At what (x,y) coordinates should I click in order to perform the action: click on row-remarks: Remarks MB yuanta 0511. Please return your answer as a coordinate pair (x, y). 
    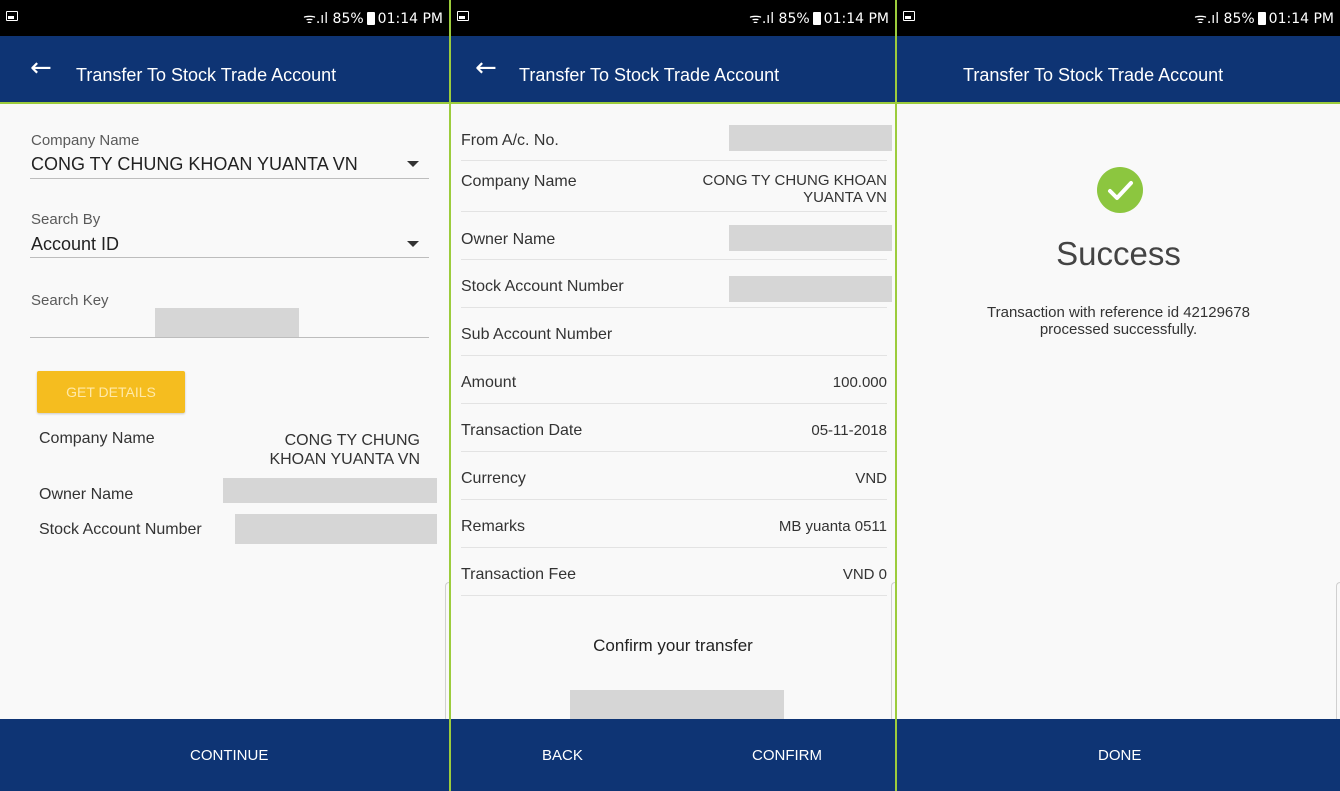
    Looking at the image, I should click on (674, 524).